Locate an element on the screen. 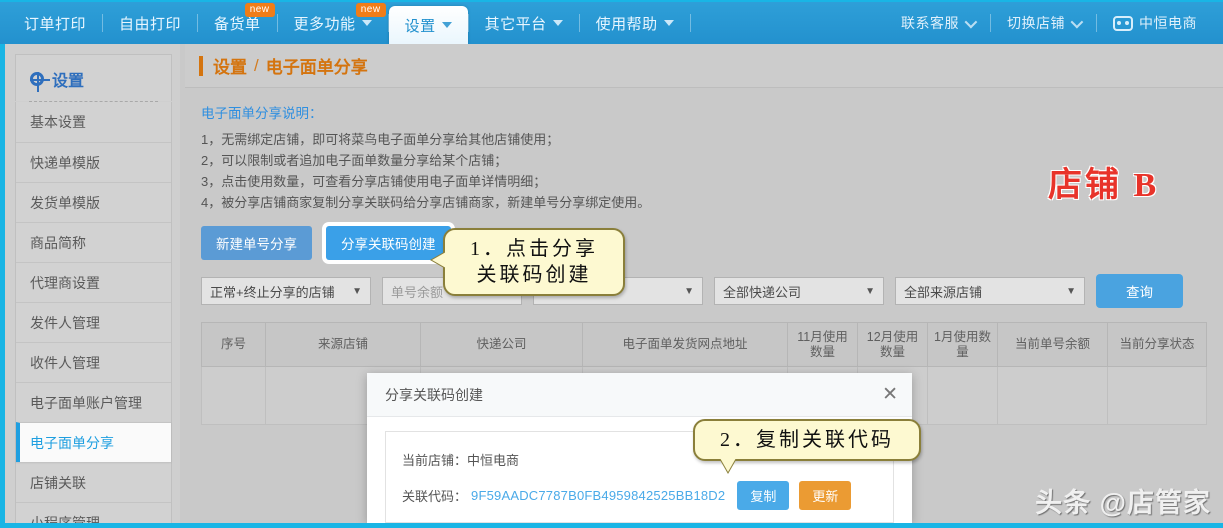  breadcrumb-parent: 设置 is located at coordinates (230, 65).